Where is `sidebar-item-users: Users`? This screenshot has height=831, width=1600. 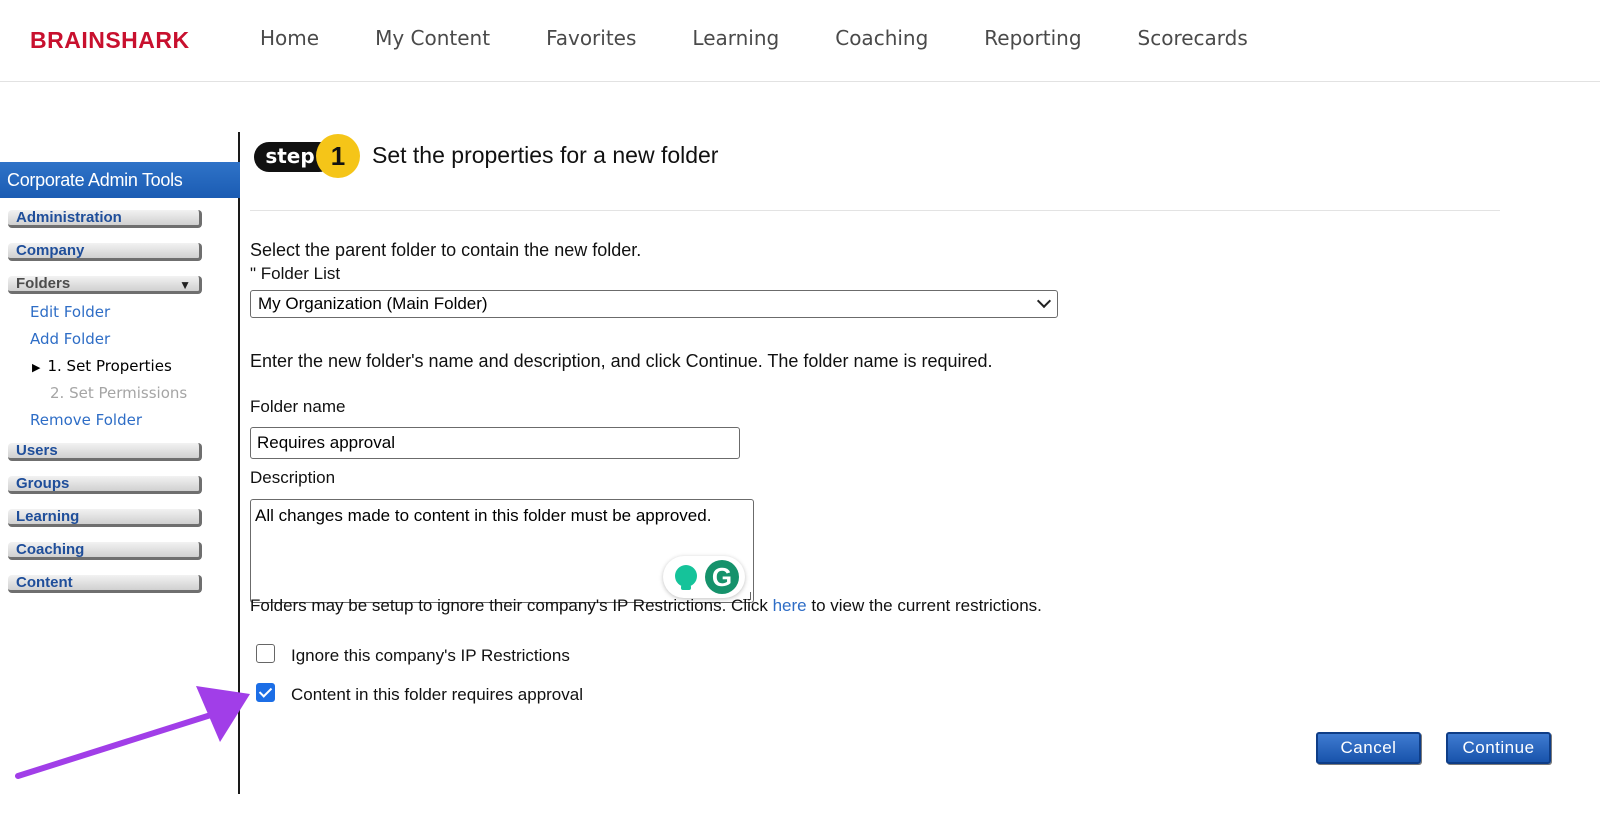
sidebar-item-users: Users is located at coordinates (105, 452).